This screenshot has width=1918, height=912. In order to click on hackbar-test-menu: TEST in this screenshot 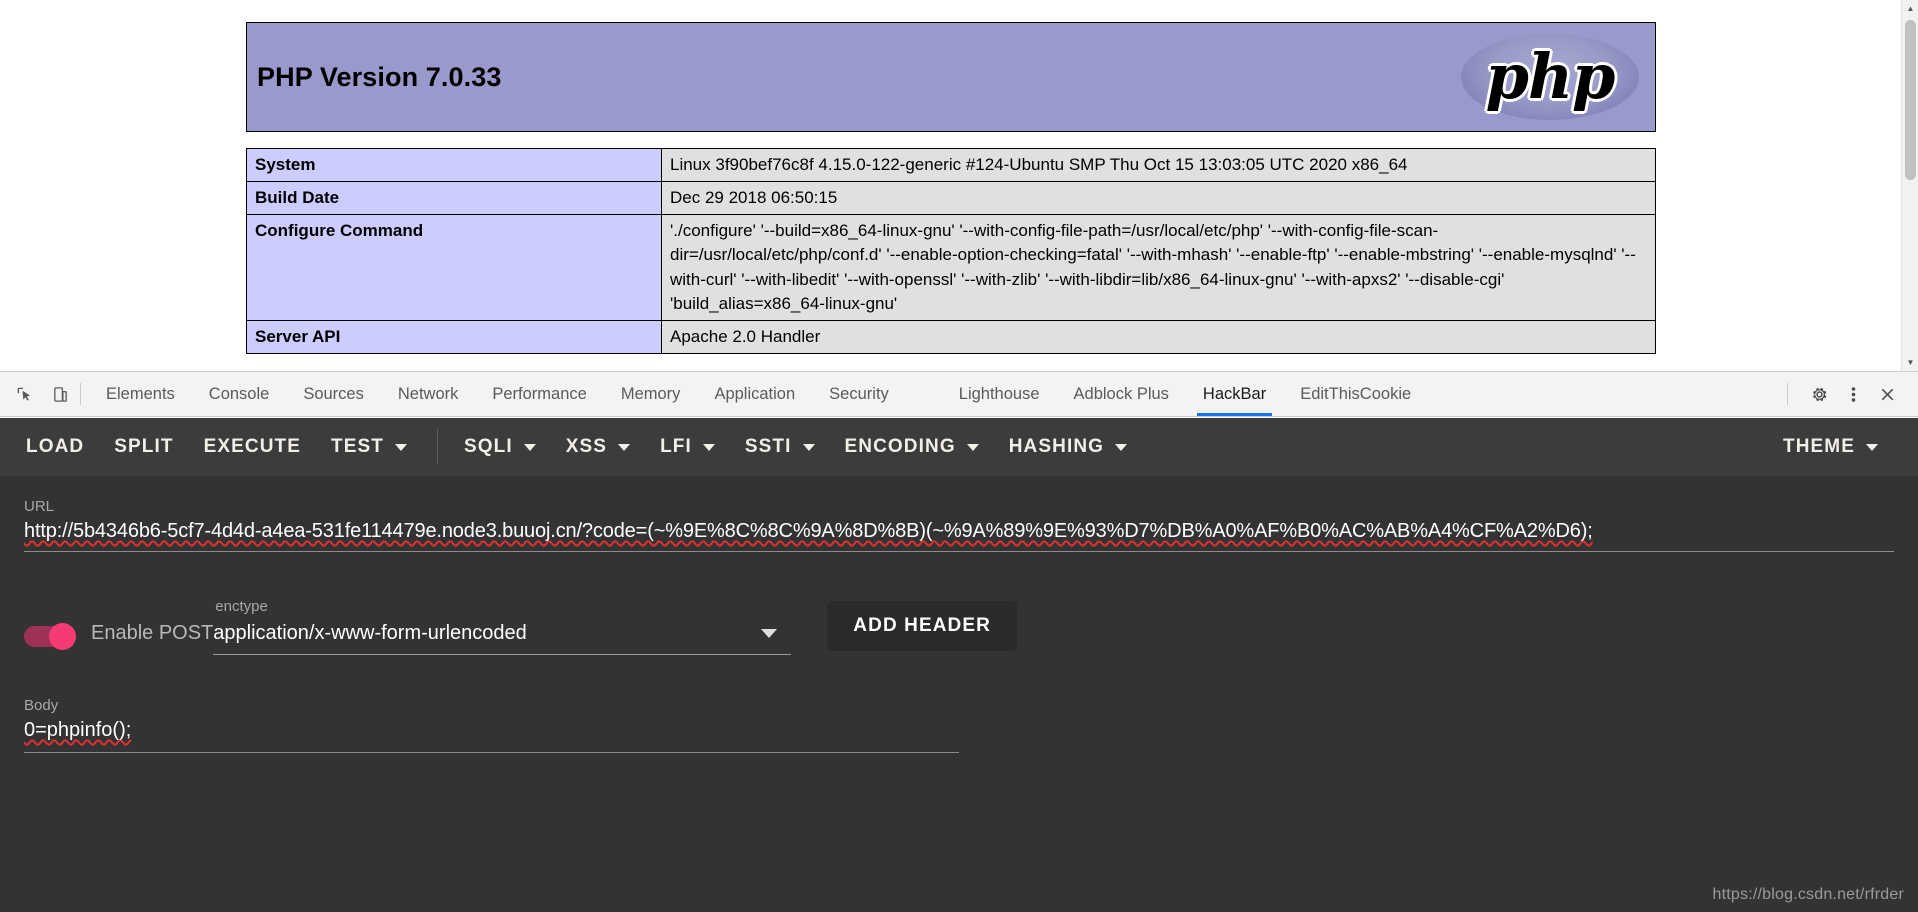, I will do `click(369, 447)`.